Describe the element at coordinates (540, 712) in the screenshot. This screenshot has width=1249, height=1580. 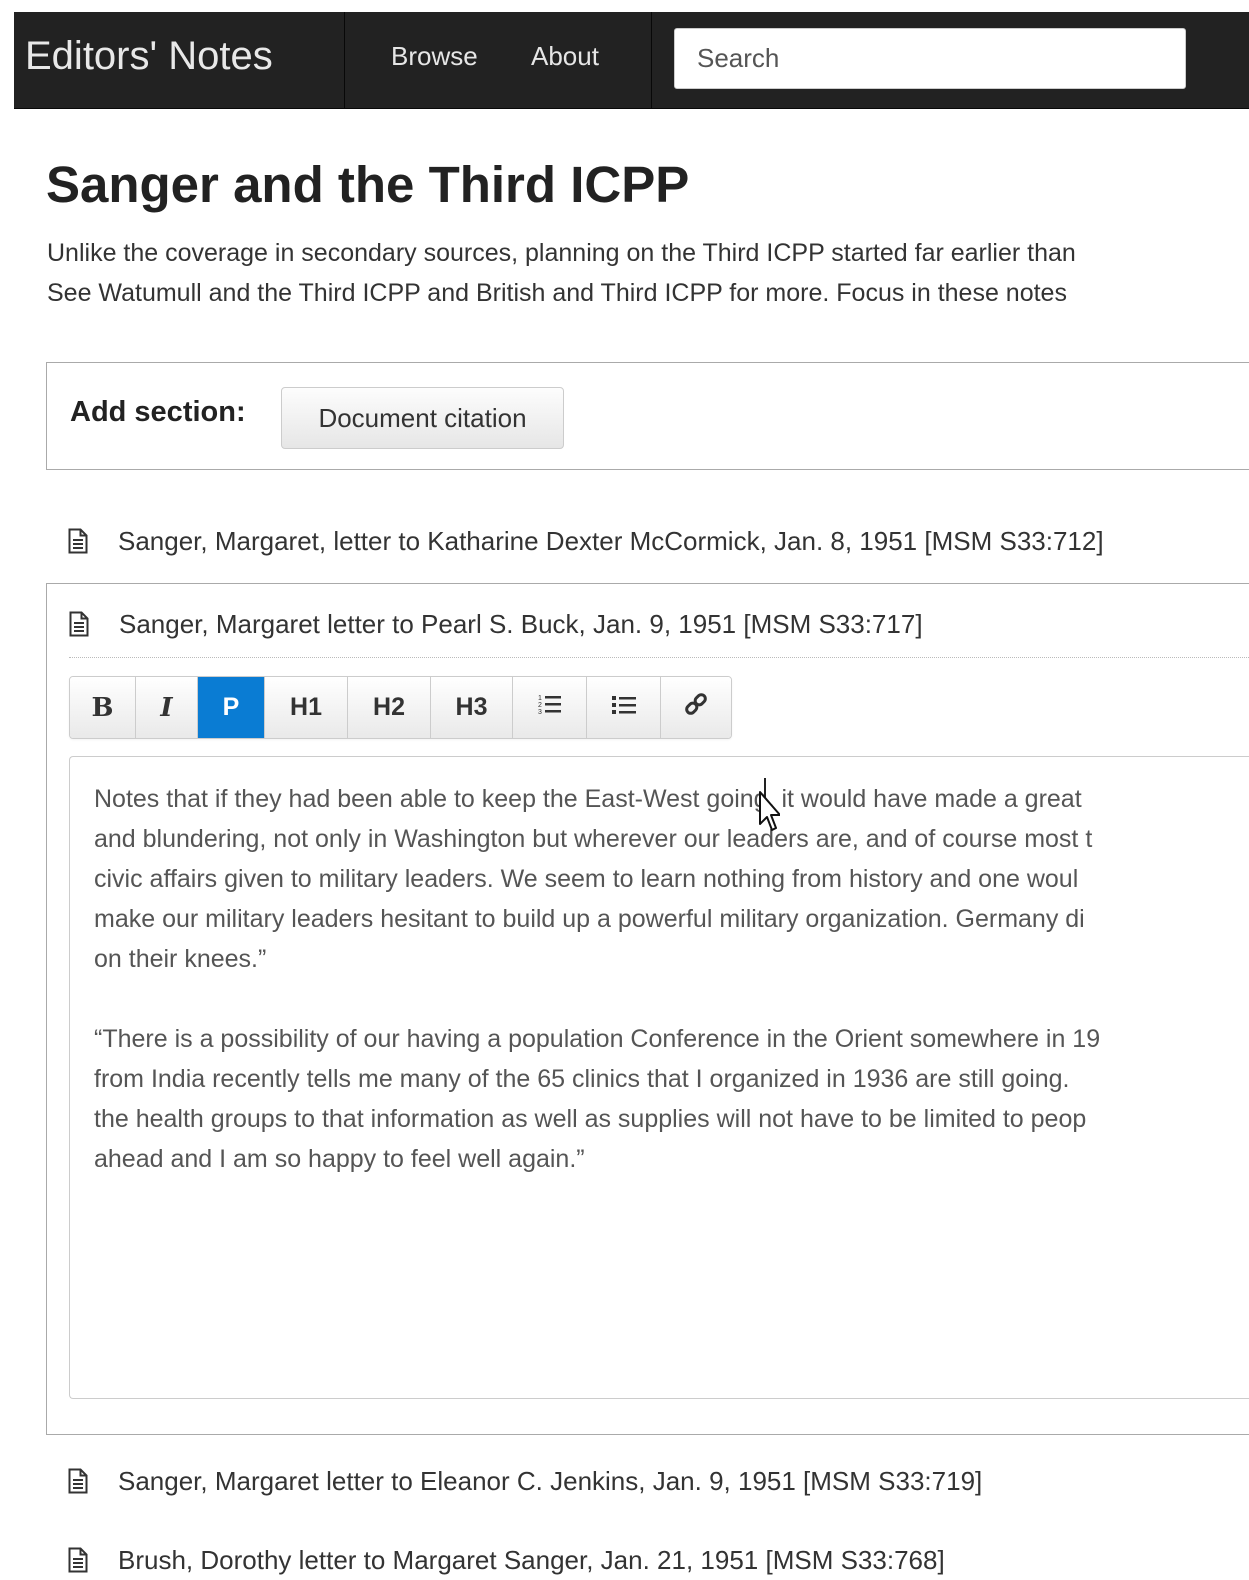
I see `svg-text: 3` at that location.